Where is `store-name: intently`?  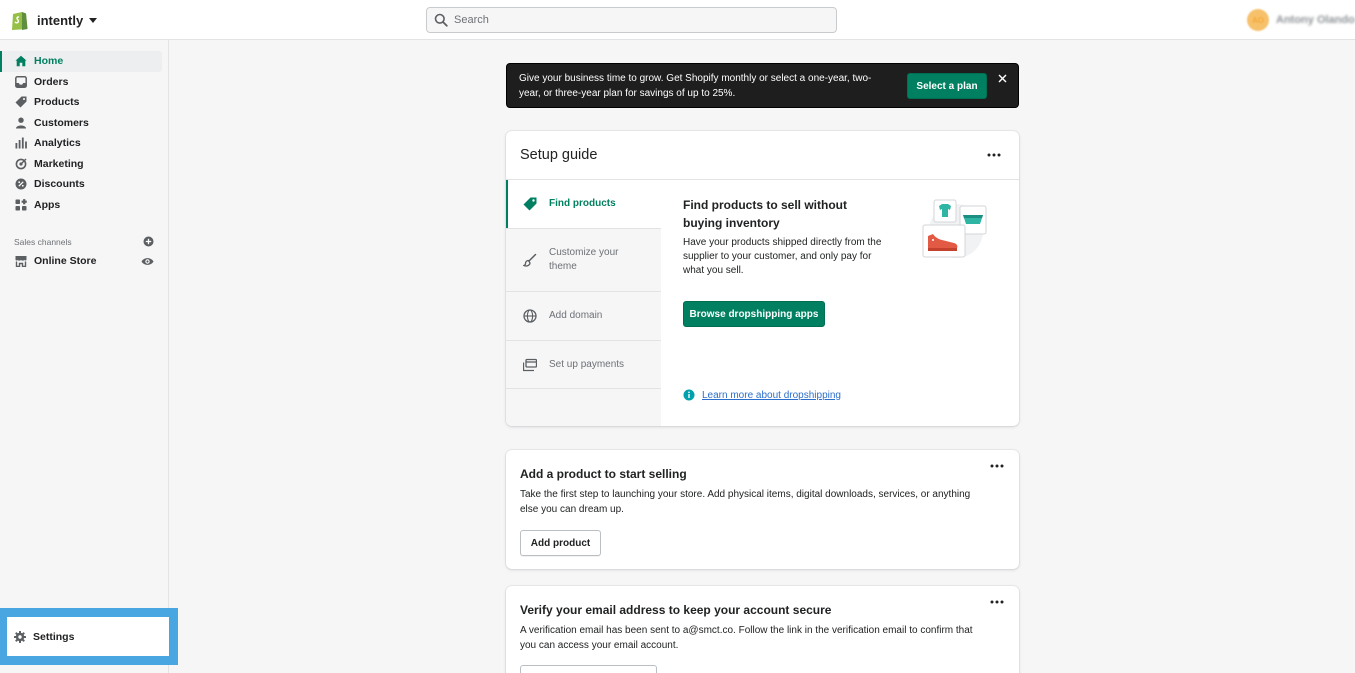
store-name: intently is located at coordinates (60, 20).